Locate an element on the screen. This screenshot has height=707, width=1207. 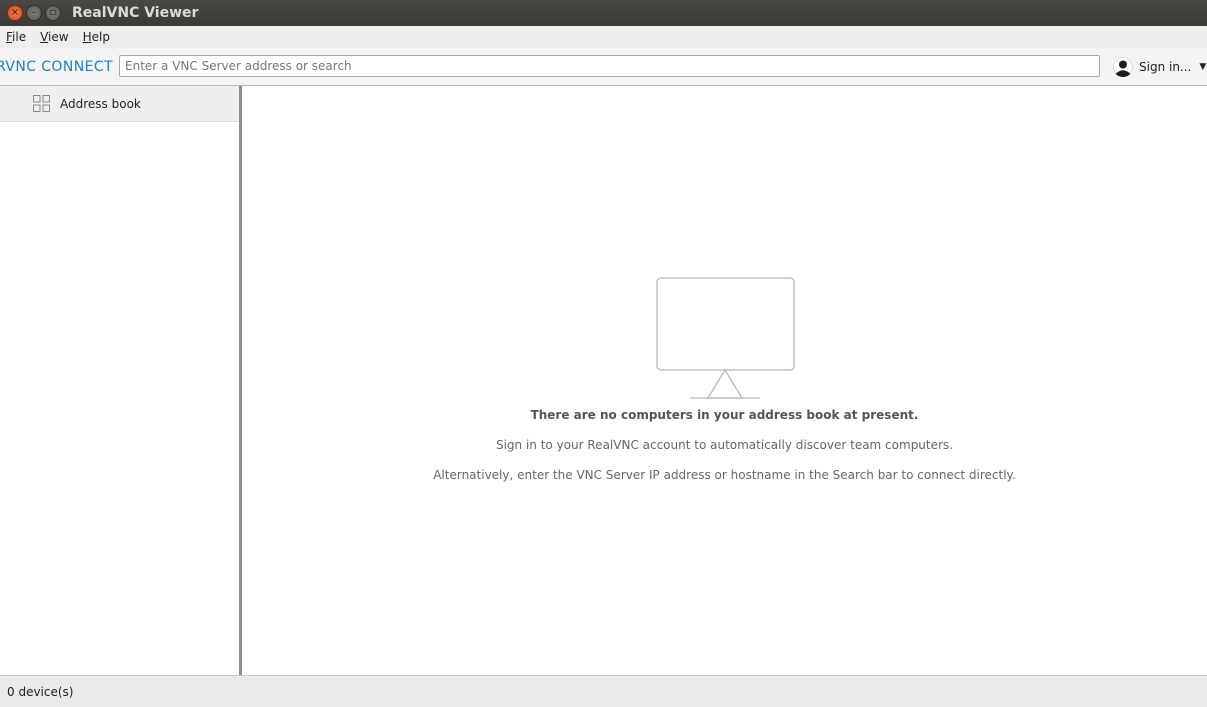
status-bar: 0 device(s) is located at coordinates (603, 691).